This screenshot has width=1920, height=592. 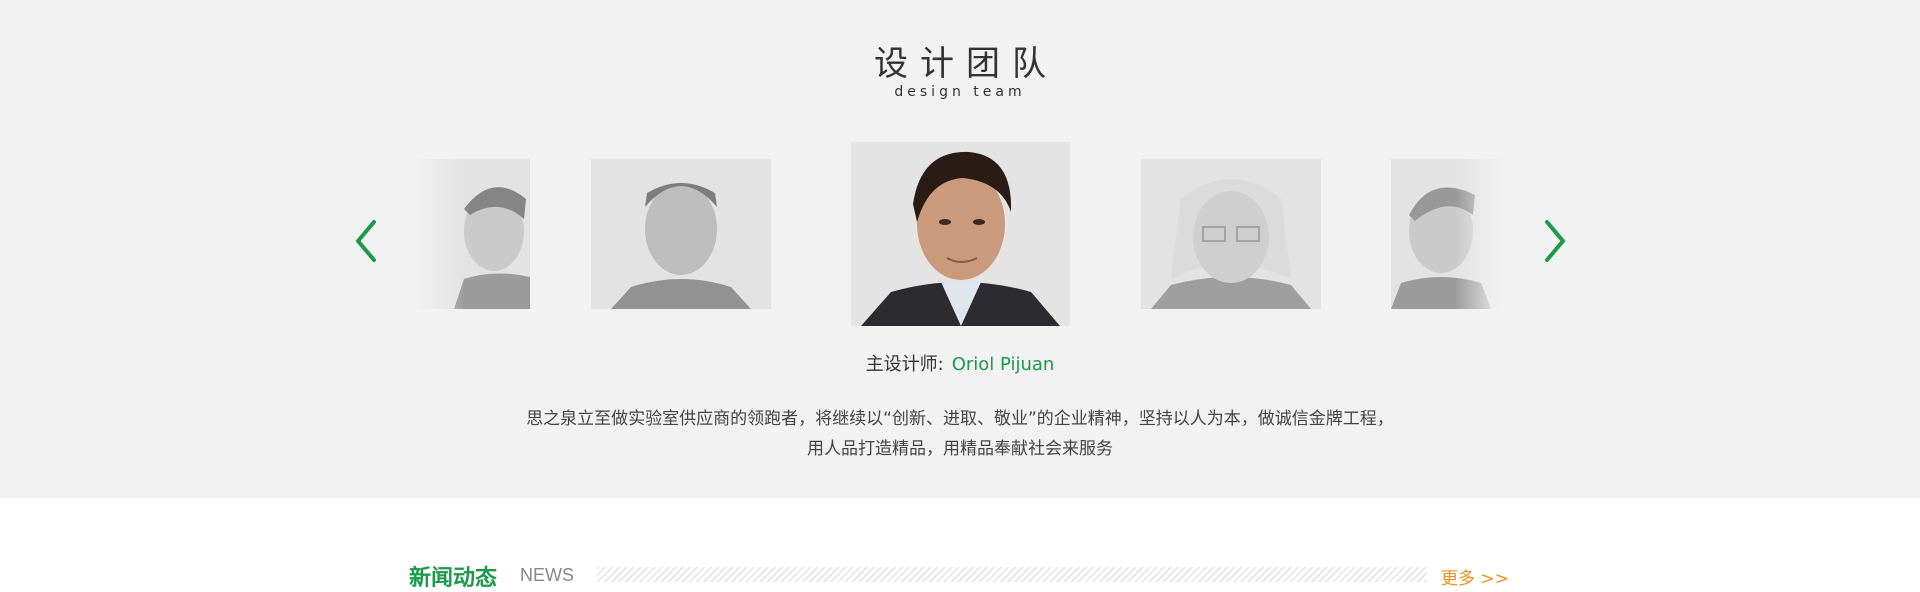 I want to click on section-subtitle: design team, so click(x=960, y=92).